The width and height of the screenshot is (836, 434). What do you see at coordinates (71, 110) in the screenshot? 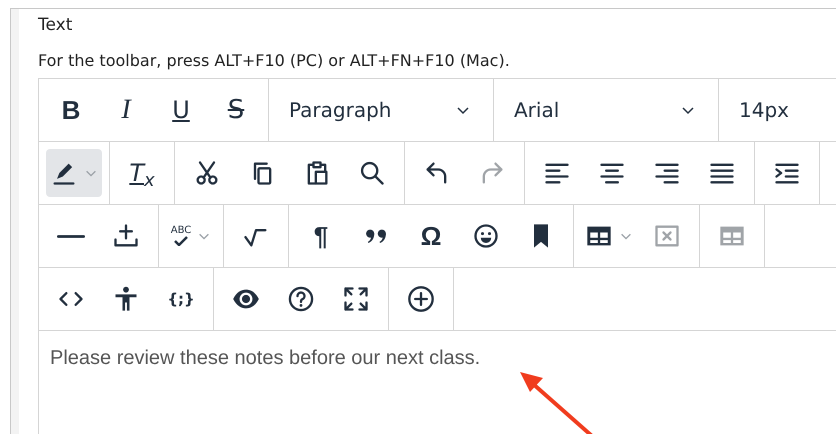
I see `bold-button: B` at bounding box center [71, 110].